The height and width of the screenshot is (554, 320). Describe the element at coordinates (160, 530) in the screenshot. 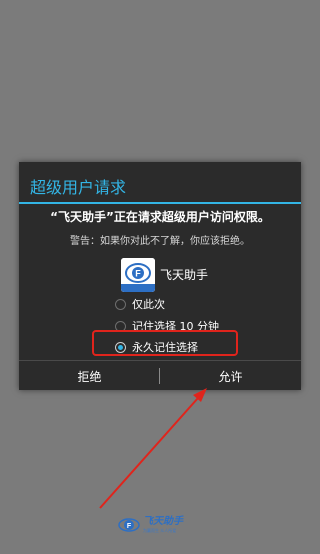

I see `footer-logo-slogan: 为赢而生 众人所爱` at that location.